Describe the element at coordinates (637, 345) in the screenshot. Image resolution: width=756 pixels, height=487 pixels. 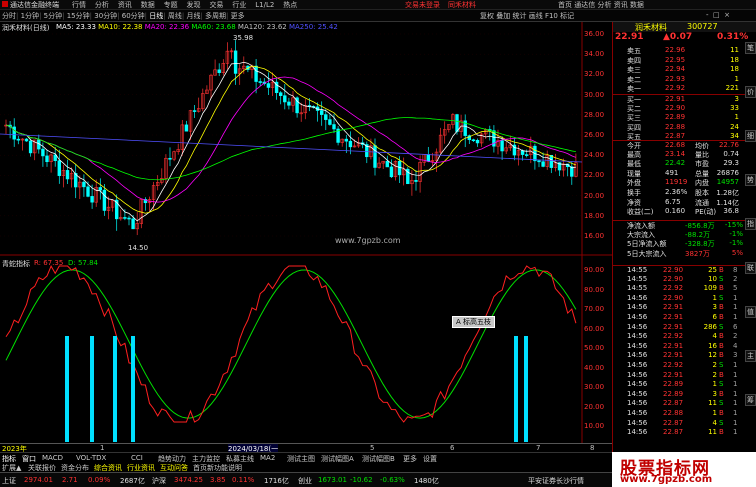
I see `tick-time: 14:56` at that location.